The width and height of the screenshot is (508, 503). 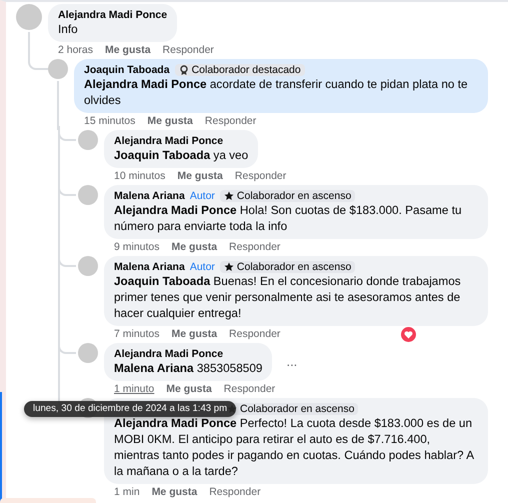 What do you see at coordinates (188, 368) in the screenshot?
I see `comment-text: Malena Ariana 3853058509` at bounding box center [188, 368].